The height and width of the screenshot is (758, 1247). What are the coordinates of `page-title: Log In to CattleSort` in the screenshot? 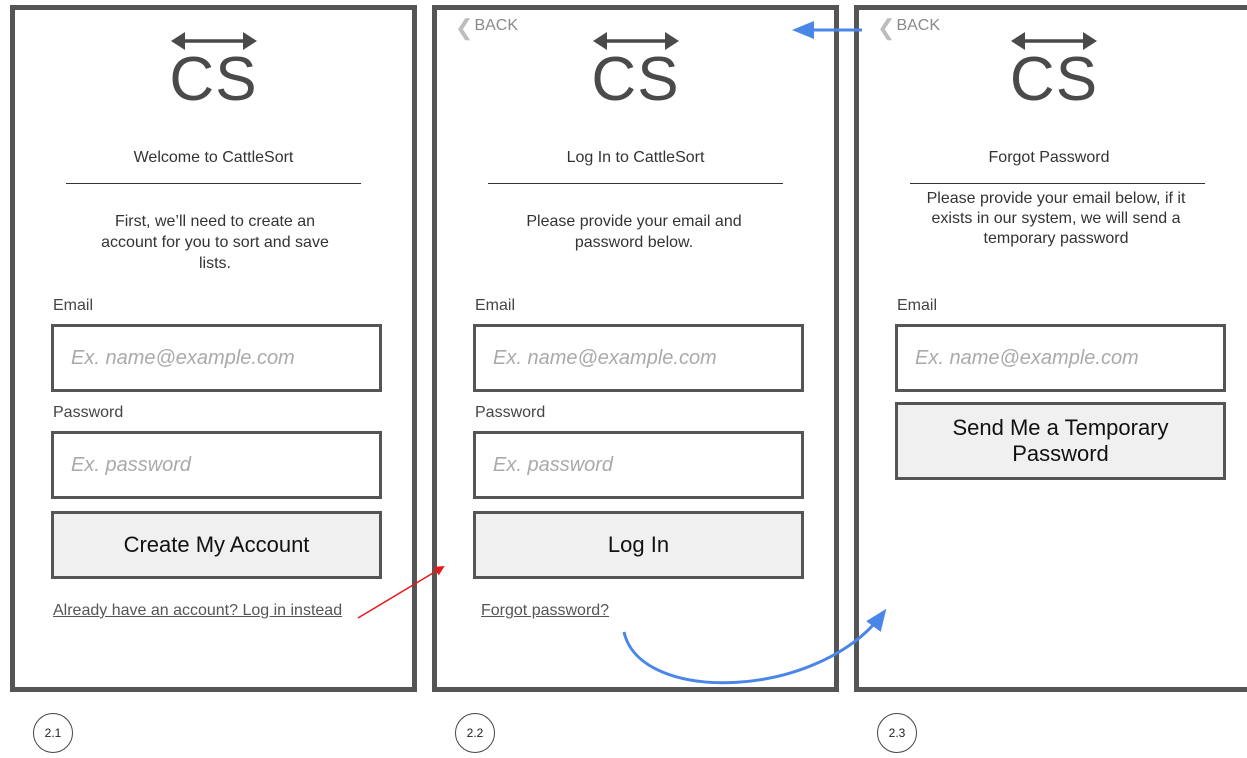 It's located at (635, 157).